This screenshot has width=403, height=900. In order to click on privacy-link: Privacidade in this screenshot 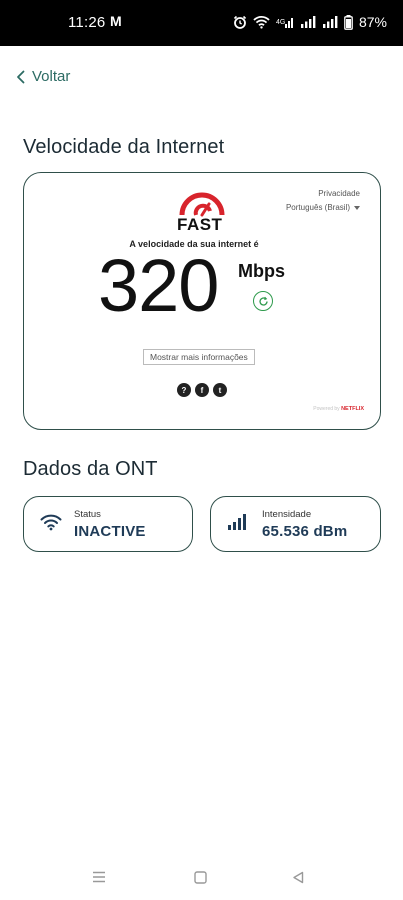, I will do `click(339, 193)`.